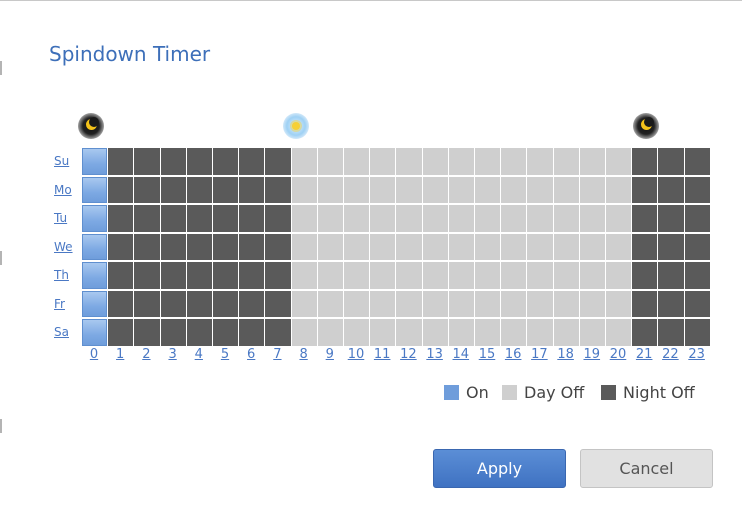  Describe the element at coordinates (120, 354) in the screenshot. I see `hour-label-1: 1` at that location.